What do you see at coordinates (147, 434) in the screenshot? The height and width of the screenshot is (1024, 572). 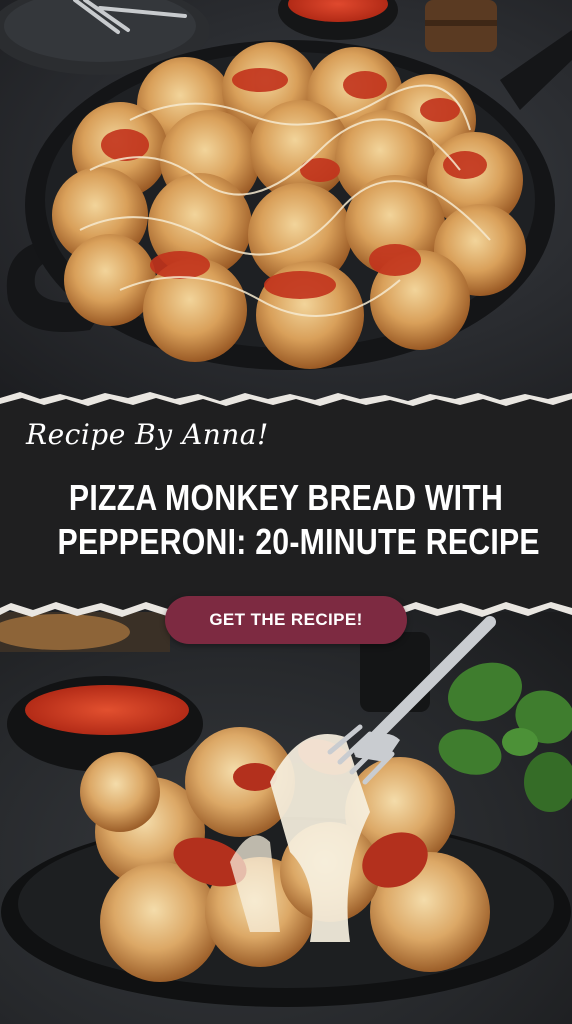 I see `byline-script-text: Recipe By Anna!` at bounding box center [147, 434].